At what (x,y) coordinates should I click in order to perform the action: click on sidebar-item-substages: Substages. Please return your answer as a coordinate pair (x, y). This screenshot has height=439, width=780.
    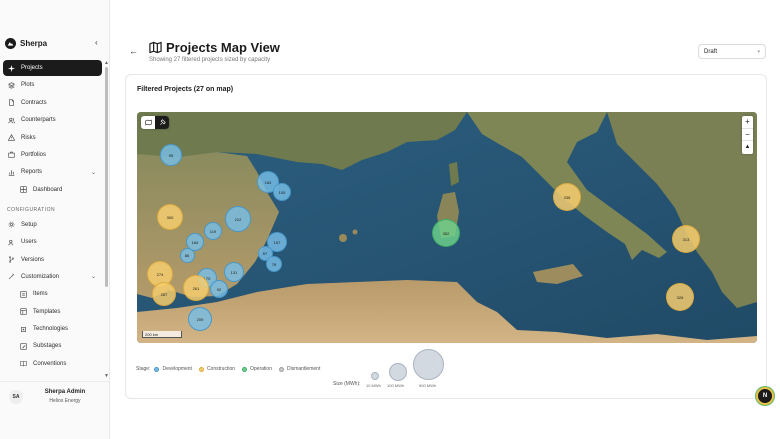
    Looking at the image, I should click on (52, 346).